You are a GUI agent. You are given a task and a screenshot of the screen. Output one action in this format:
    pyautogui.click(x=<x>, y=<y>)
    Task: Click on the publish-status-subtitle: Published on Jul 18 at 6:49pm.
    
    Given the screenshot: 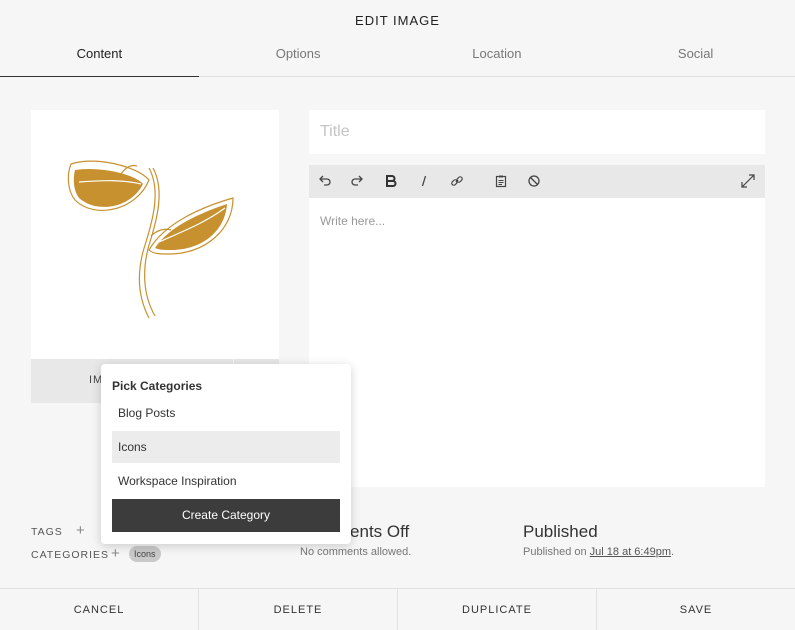 What is the action you would take?
    pyautogui.click(x=598, y=552)
    